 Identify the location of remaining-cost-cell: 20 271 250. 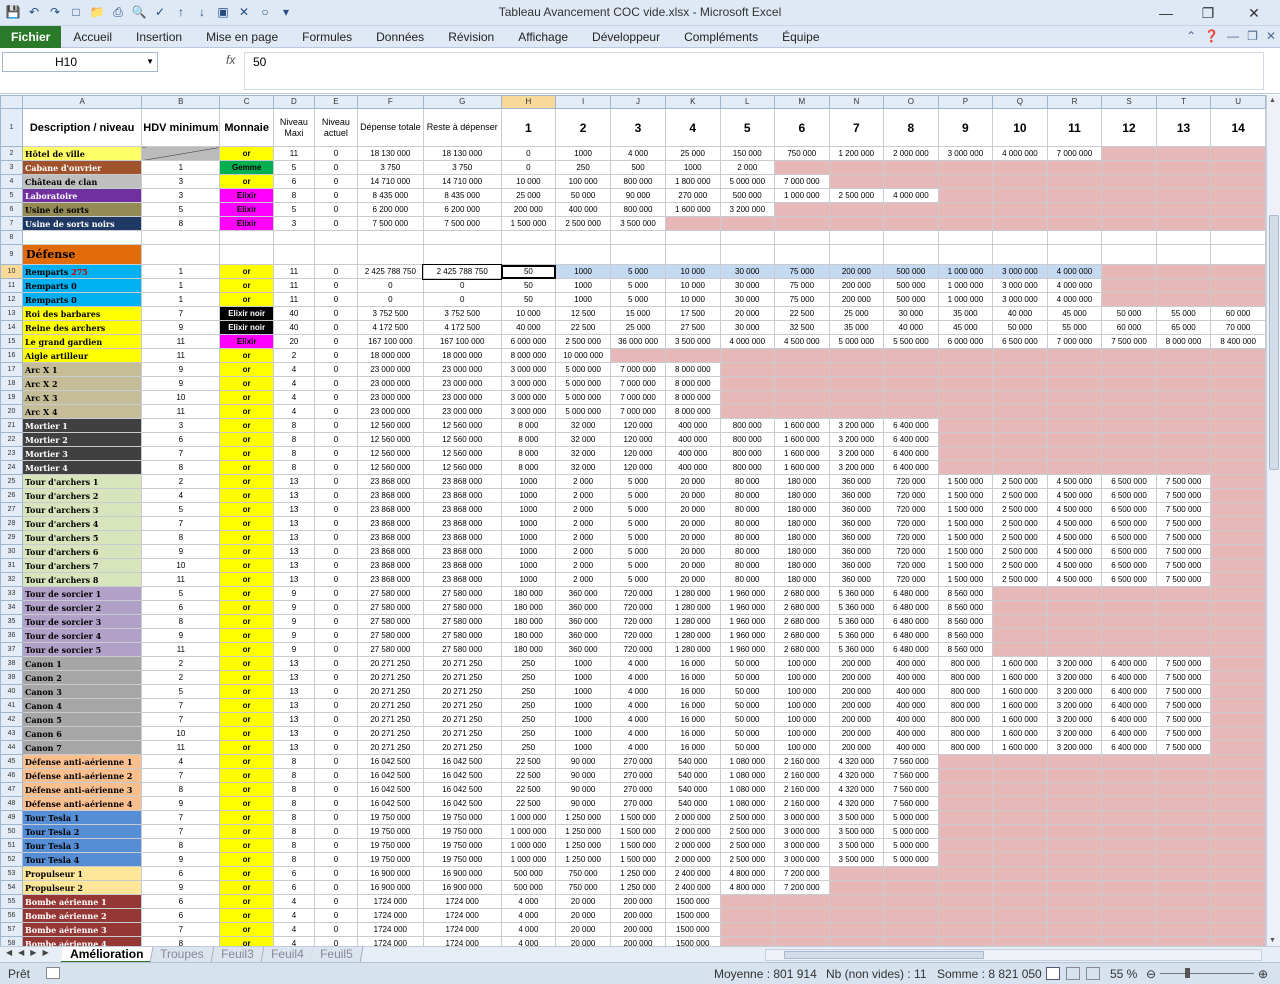
(462, 691).